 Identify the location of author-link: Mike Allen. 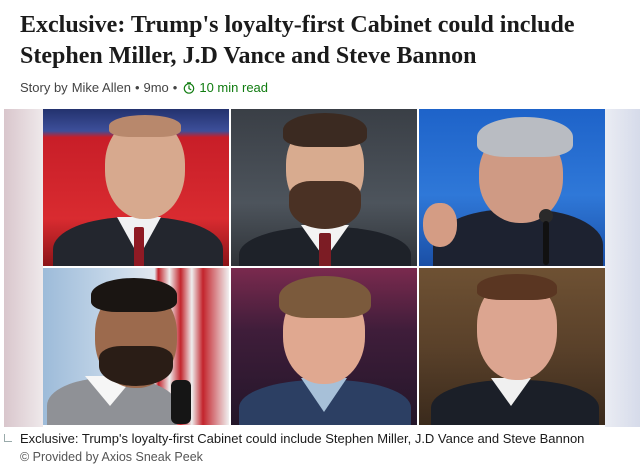
(101, 87).